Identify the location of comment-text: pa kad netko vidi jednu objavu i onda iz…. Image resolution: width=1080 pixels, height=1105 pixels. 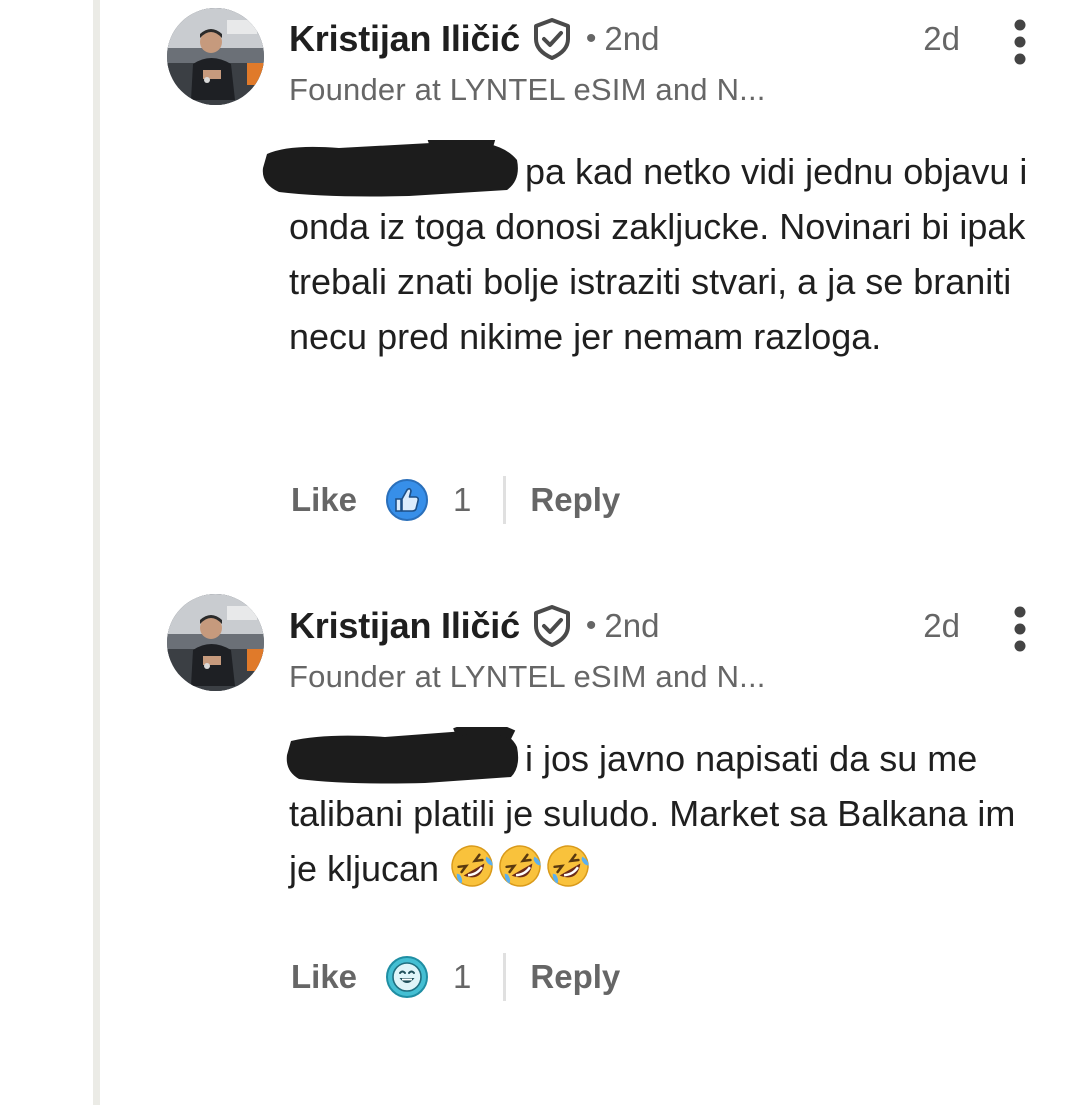
(645, 249).